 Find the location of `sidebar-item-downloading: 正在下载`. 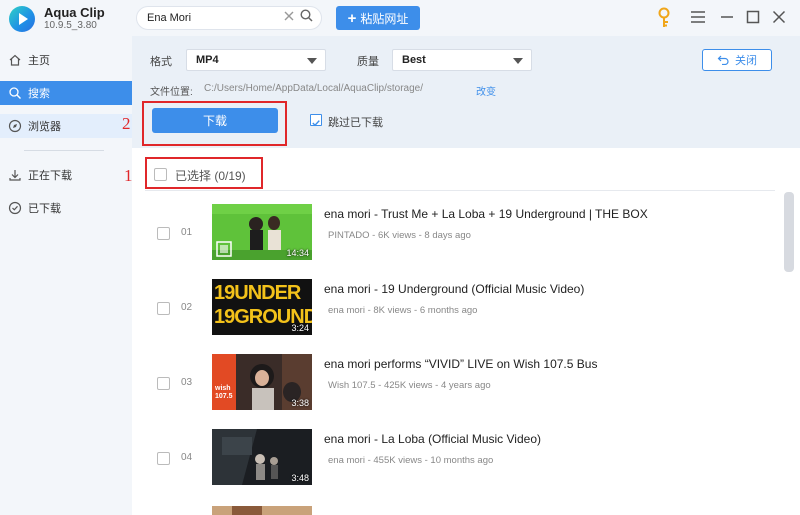

sidebar-item-downloading: 正在下载 is located at coordinates (66, 175).